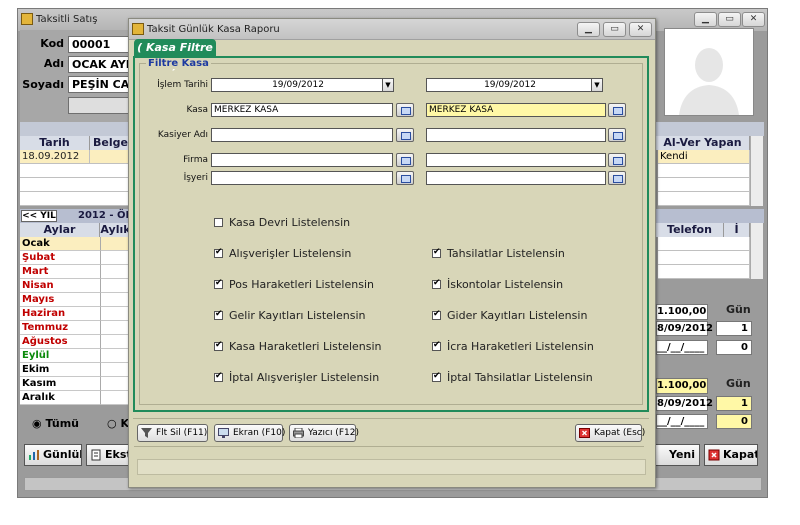 This screenshot has width=800, height=525. I want to click on gun-field-2: 0, so click(734, 421).